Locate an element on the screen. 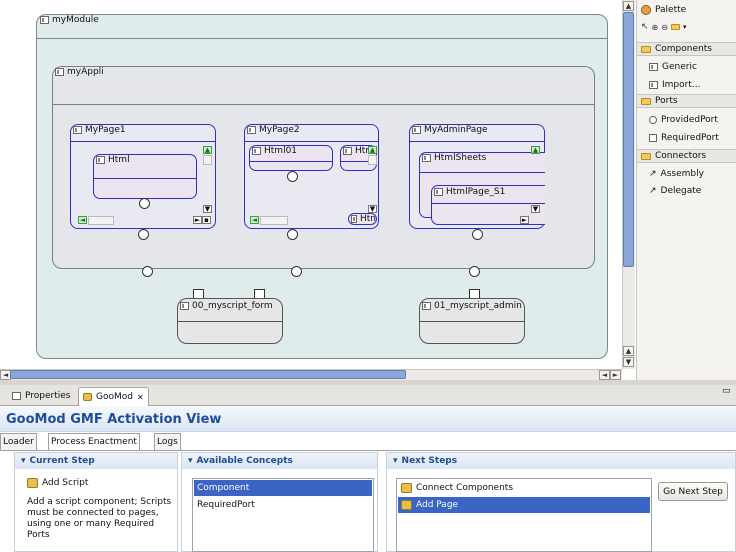 This screenshot has height=552, width=736. drawer-label: Components is located at coordinates (676, 49).